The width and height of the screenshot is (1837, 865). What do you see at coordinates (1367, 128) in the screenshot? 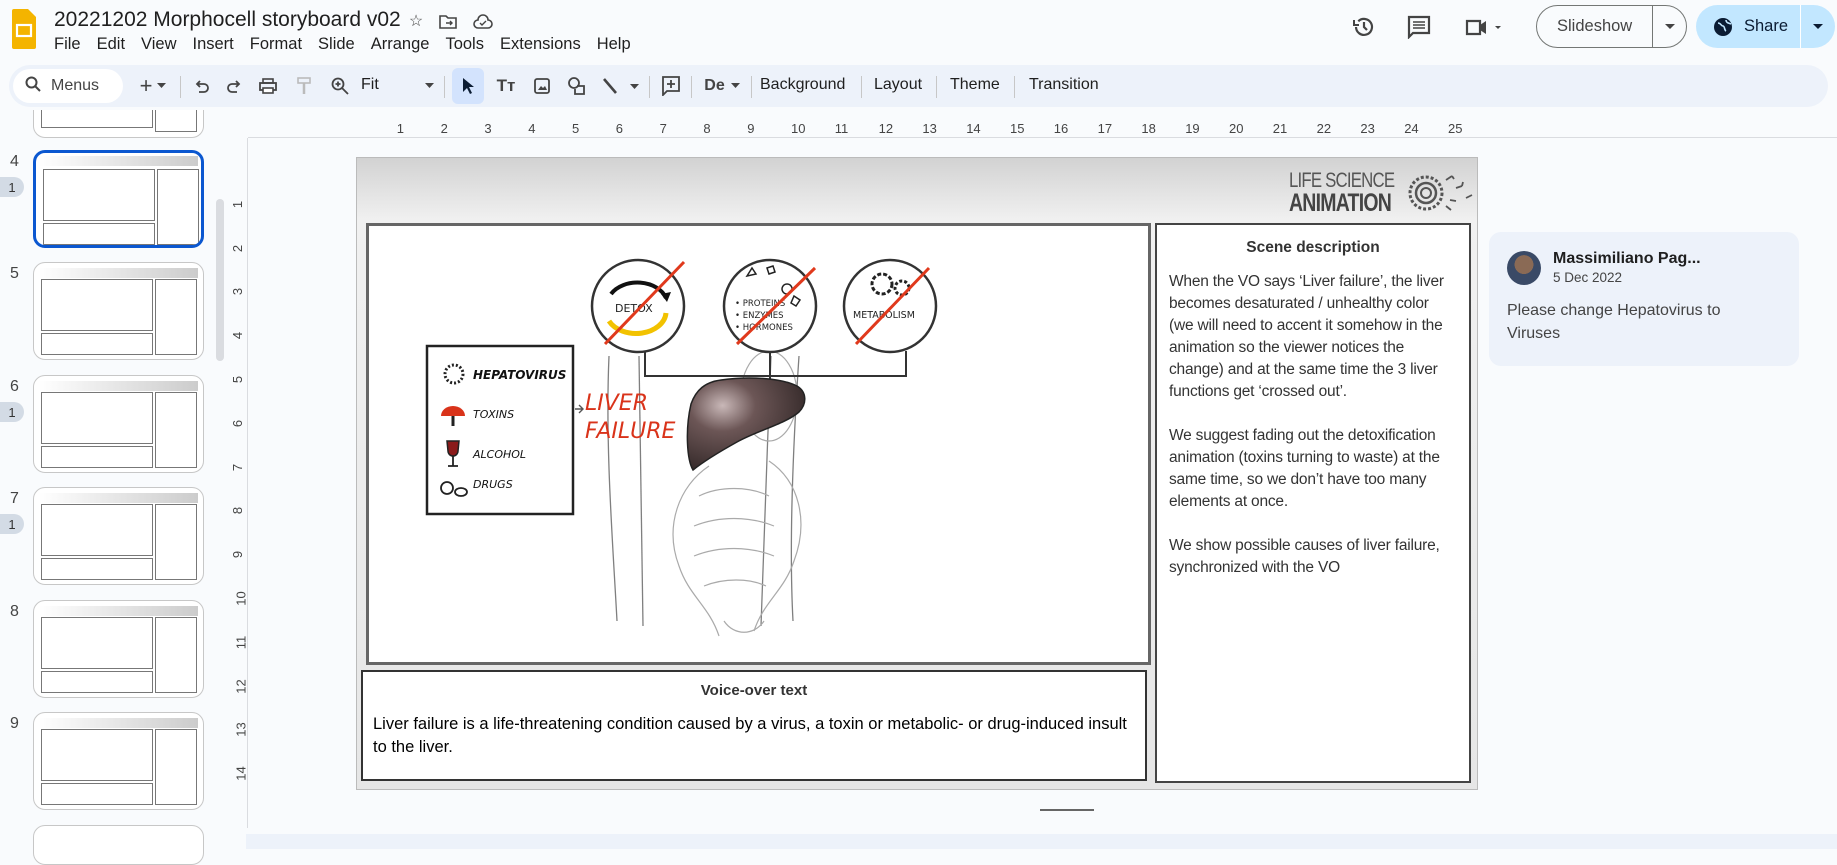
I see `ruler-label: 23` at bounding box center [1367, 128].